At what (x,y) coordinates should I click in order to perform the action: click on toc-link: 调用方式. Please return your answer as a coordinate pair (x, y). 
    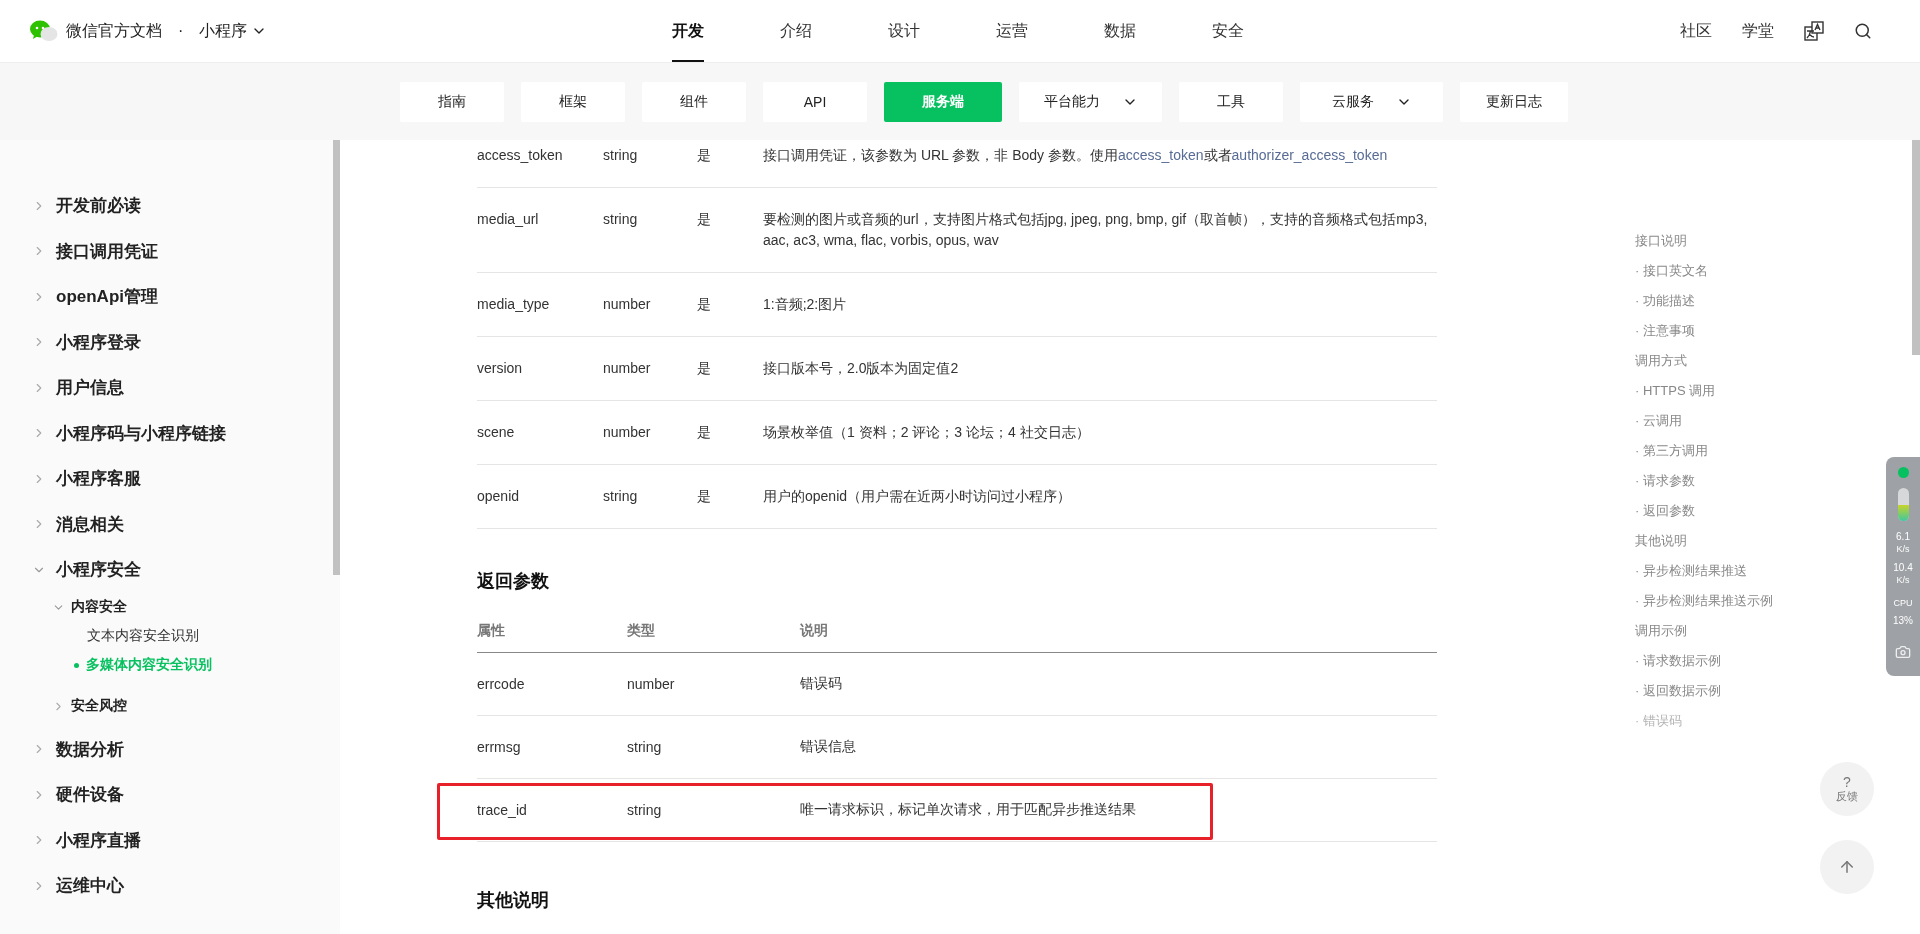
    Looking at the image, I should click on (1704, 361).